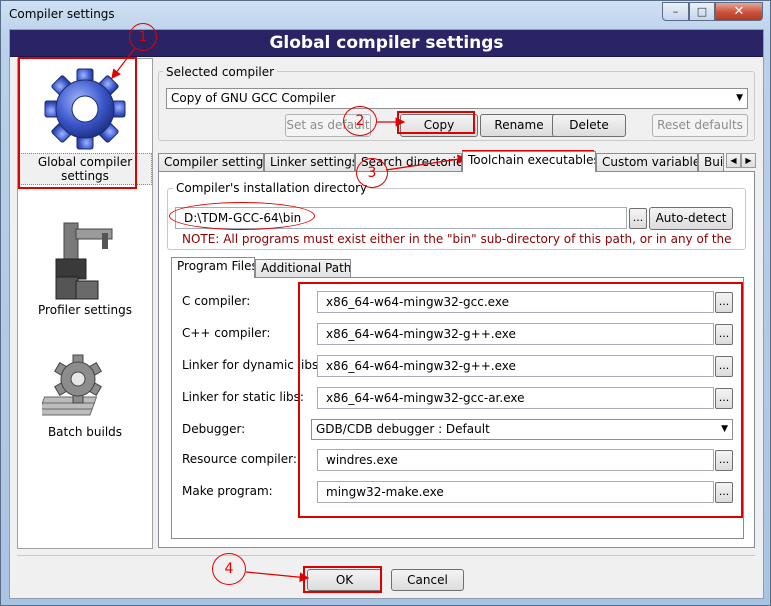 The image size is (771, 606). What do you see at coordinates (515, 492) in the screenshot?
I see `make-program-input: mingw32-make.exe` at bounding box center [515, 492].